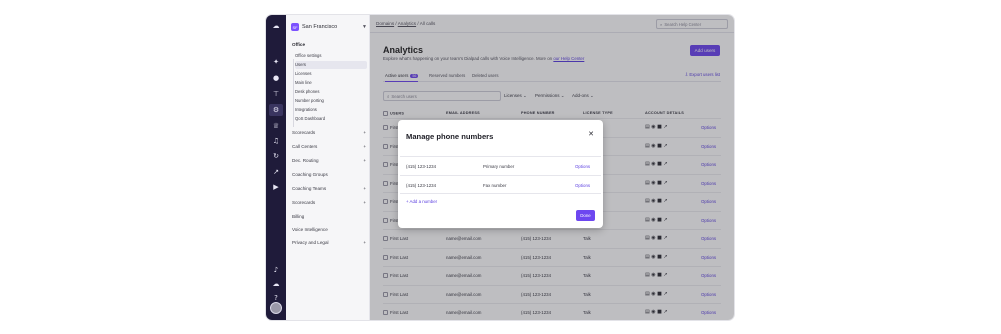 The width and height of the screenshot is (1001, 334). I want to click on sidebar-item-qos-dashboard: QoS Dashboard, so click(331, 119).